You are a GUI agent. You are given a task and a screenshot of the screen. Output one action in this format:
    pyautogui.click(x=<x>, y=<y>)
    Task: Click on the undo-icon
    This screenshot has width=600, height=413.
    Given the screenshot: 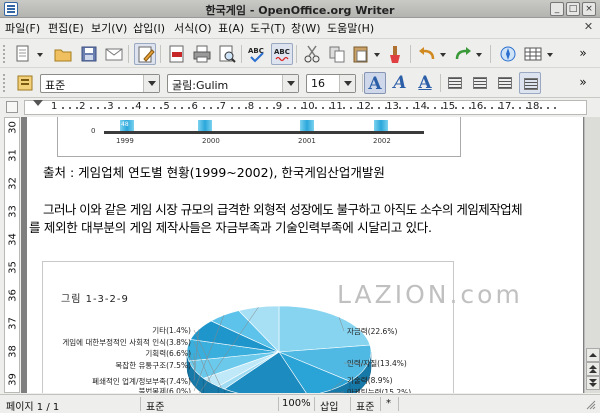 What is the action you would take?
    pyautogui.click(x=427, y=54)
    